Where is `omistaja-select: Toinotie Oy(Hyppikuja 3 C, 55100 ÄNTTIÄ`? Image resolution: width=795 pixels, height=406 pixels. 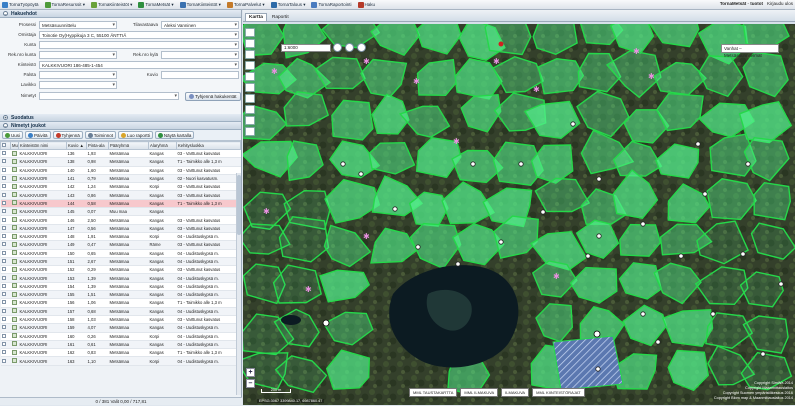 omistaja-select: Toinotie Oy(Hyppikuja 3 C, 55100 ÄNTTIÄ is located at coordinates (139, 35).